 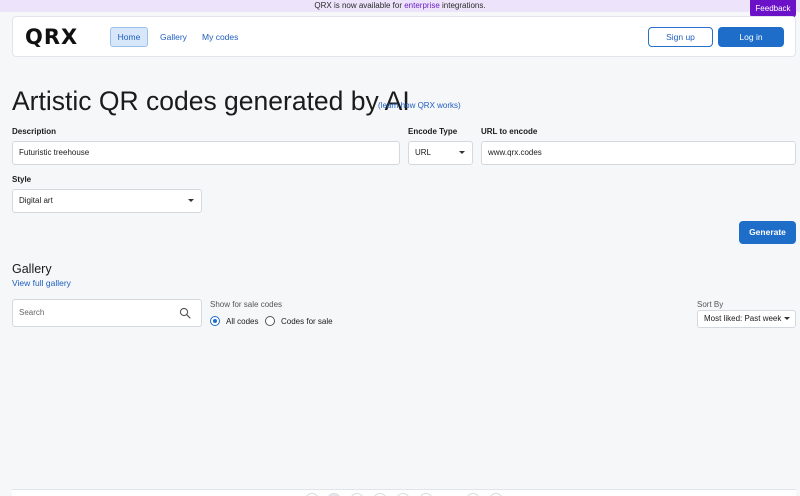 What do you see at coordinates (680, 37) in the screenshot?
I see `sign-up-button: Sign up` at bounding box center [680, 37].